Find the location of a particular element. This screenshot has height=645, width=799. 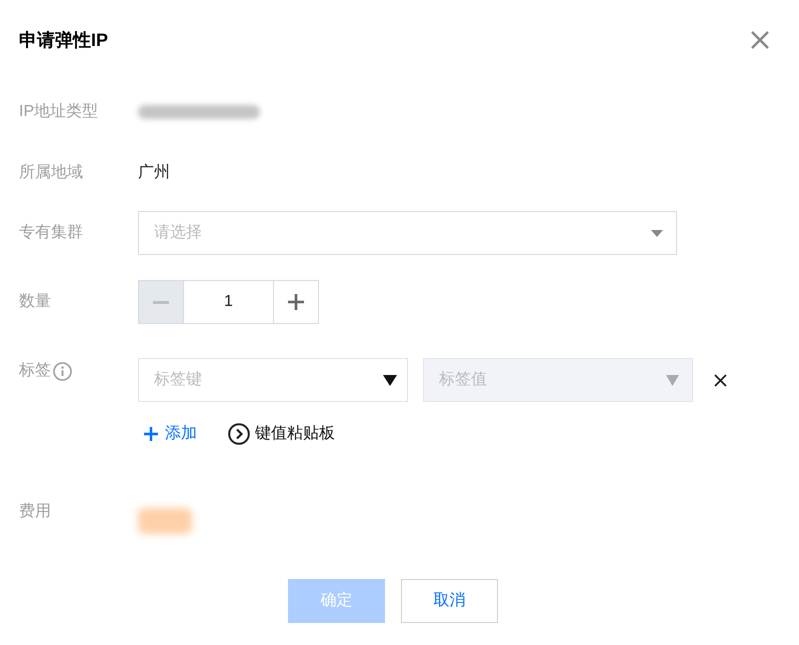

field-value: 广州 is located at coordinates (154, 172).